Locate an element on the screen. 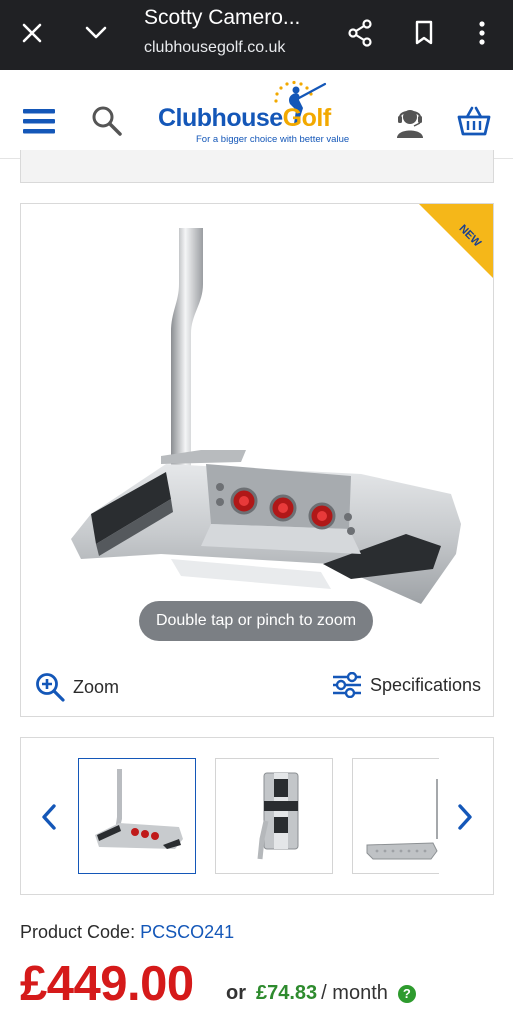  product-code-label: Product Code: is located at coordinates (78, 932).